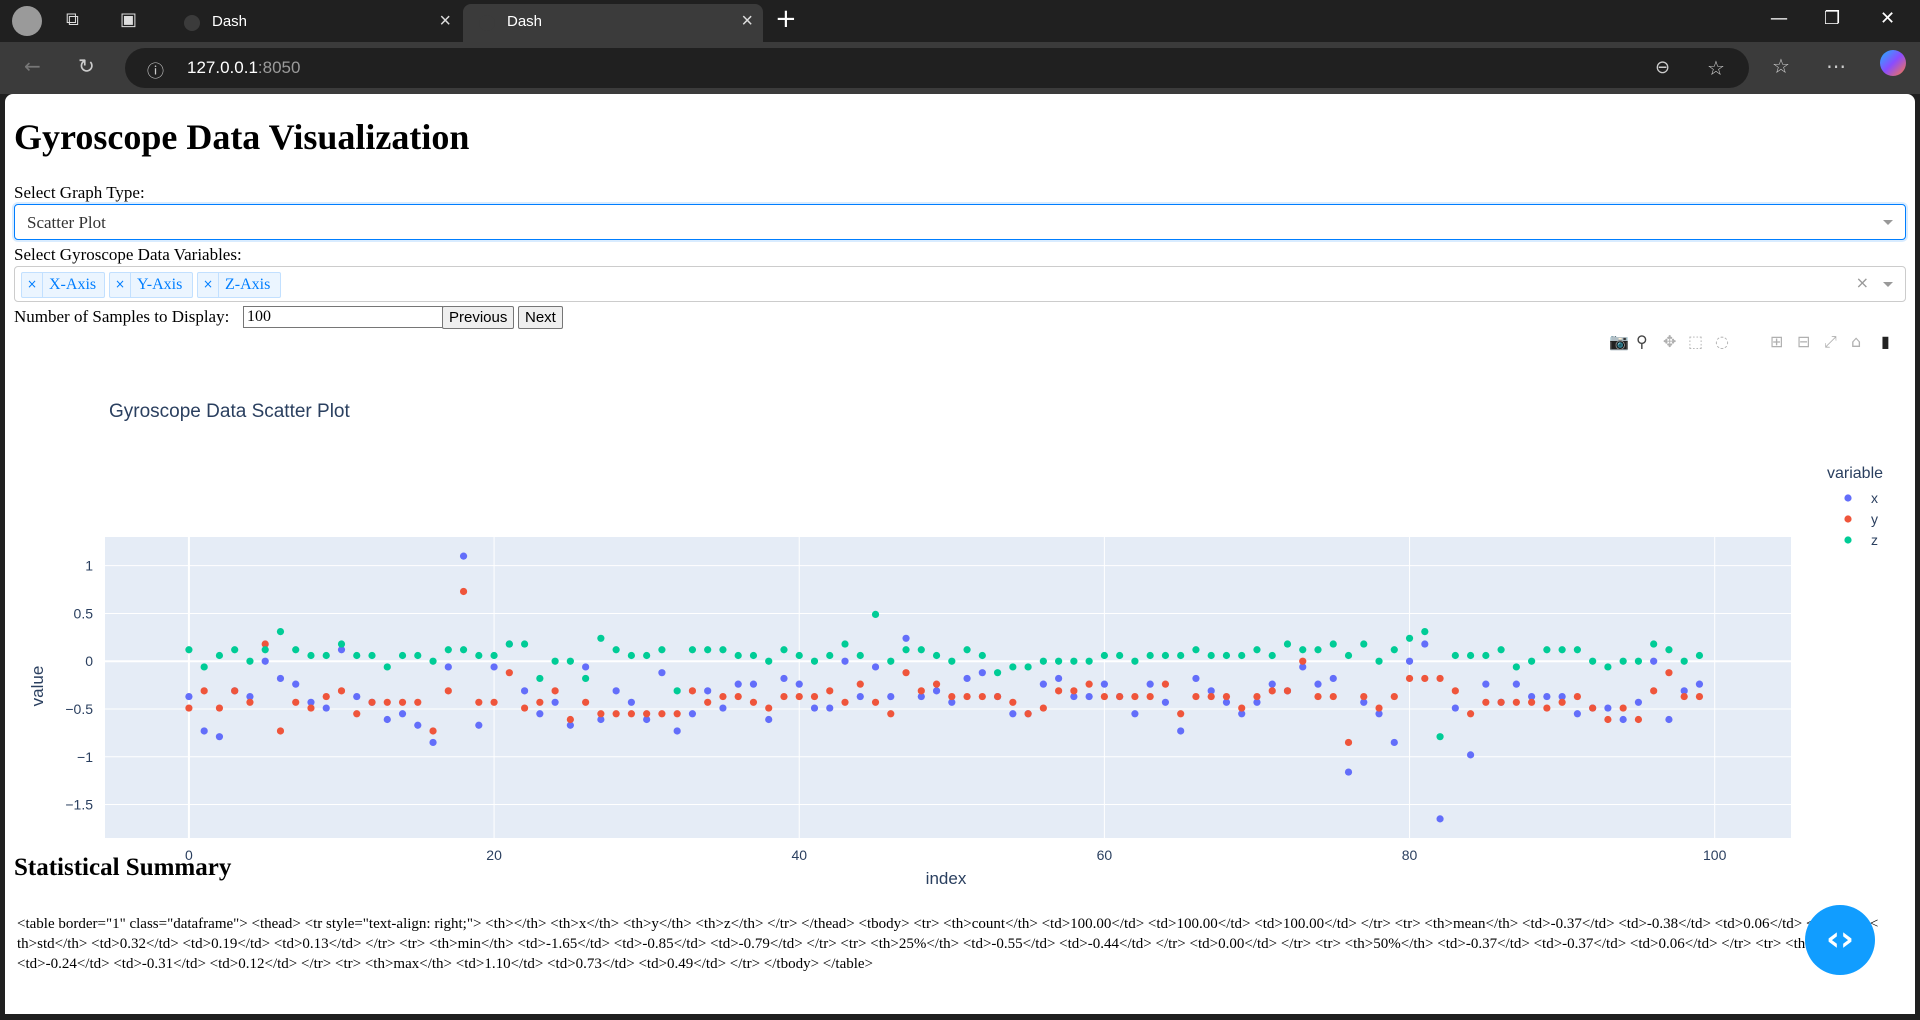 The width and height of the screenshot is (1920, 1020). What do you see at coordinates (343, 317) in the screenshot?
I see `samples-input` at bounding box center [343, 317].